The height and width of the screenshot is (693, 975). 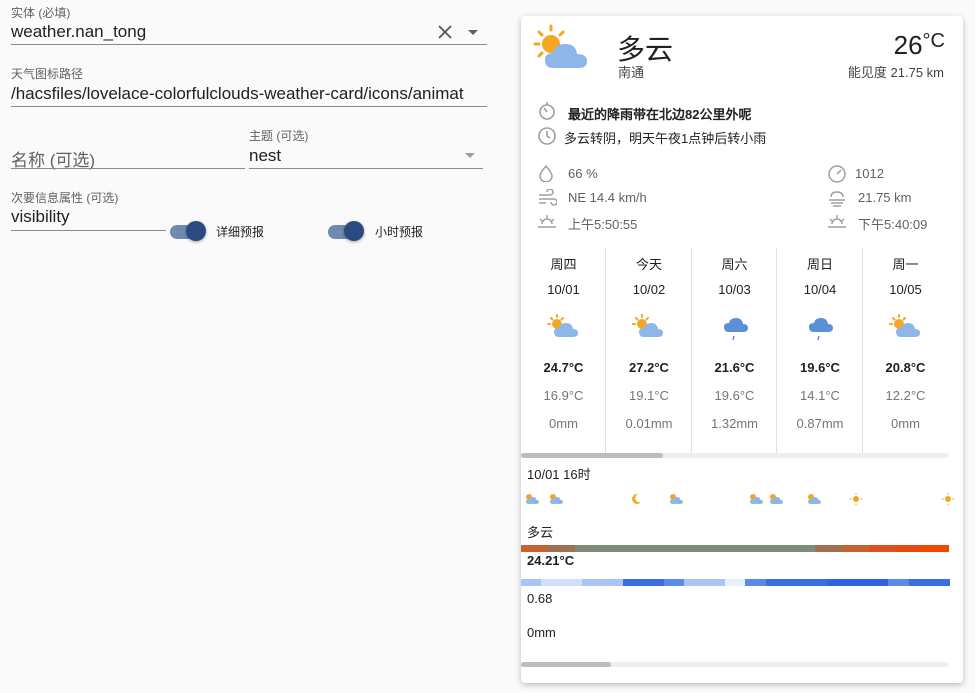 I want to click on forecast-summary-text: 多云转阴，明天午夜1点钟后转小雨, so click(x=665, y=138).